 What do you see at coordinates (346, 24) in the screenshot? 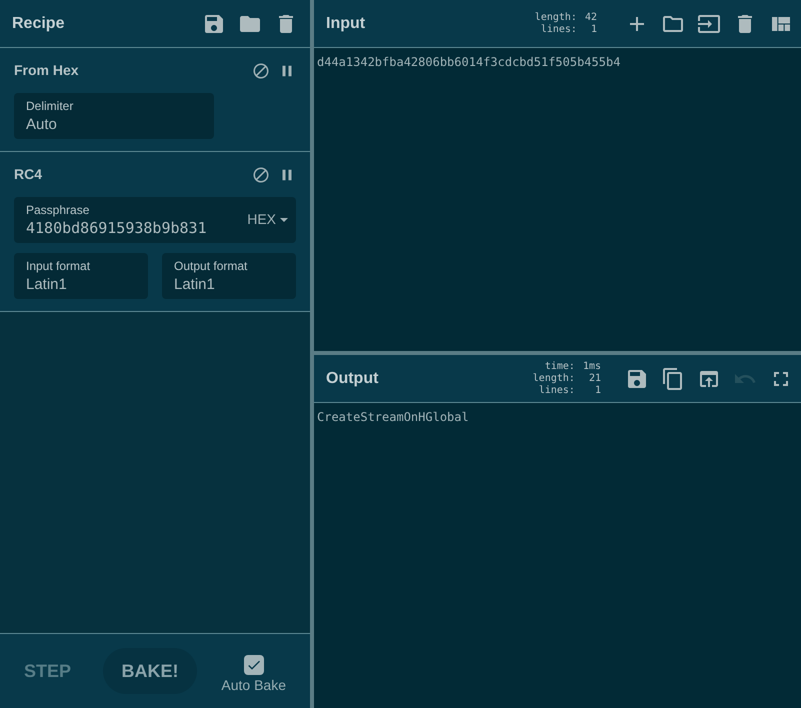
I see `panel-title: Input` at bounding box center [346, 24].